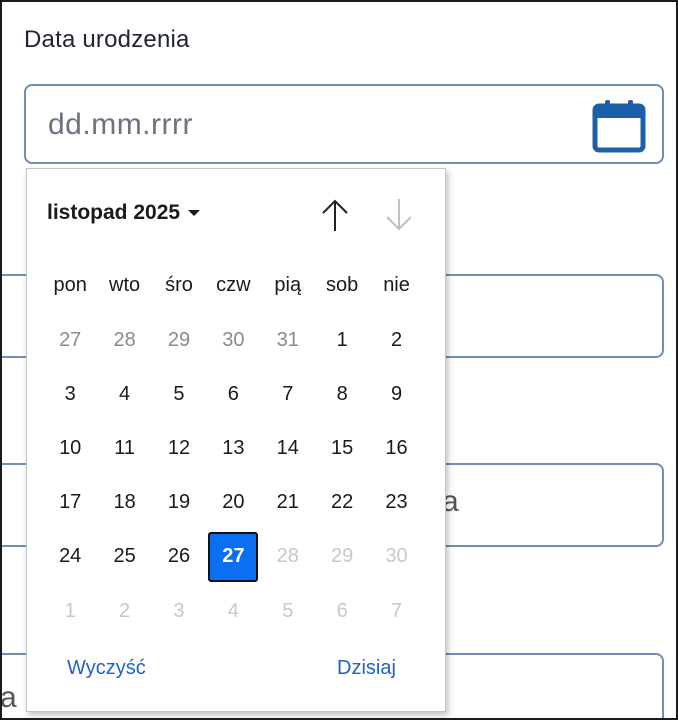 This screenshot has height=720, width=678. What do you see at coordinates (70, 284) in the screenshot?
I see `weekday-header: pon` at bounding box center [70, 284].